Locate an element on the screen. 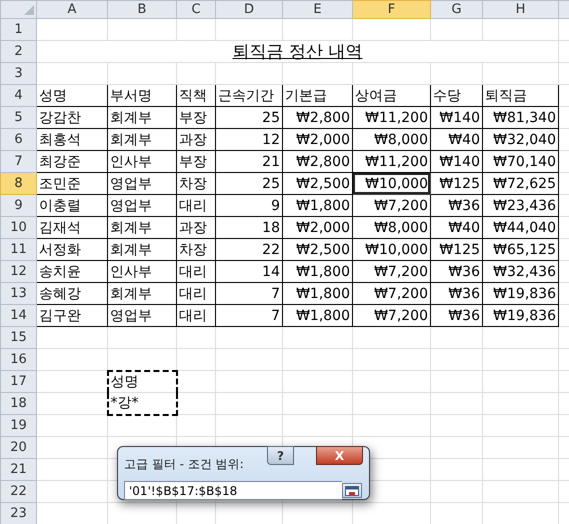  table-cell: ₩65,125 is located at coordinates (520, 249).